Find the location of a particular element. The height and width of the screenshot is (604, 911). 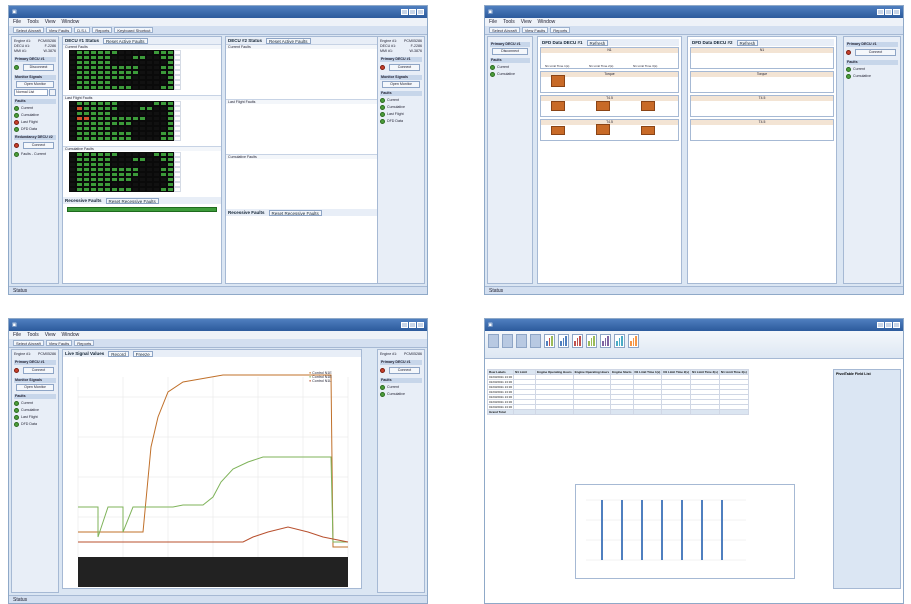

connect-button-5: Connect is located at coordinates (38, 370).